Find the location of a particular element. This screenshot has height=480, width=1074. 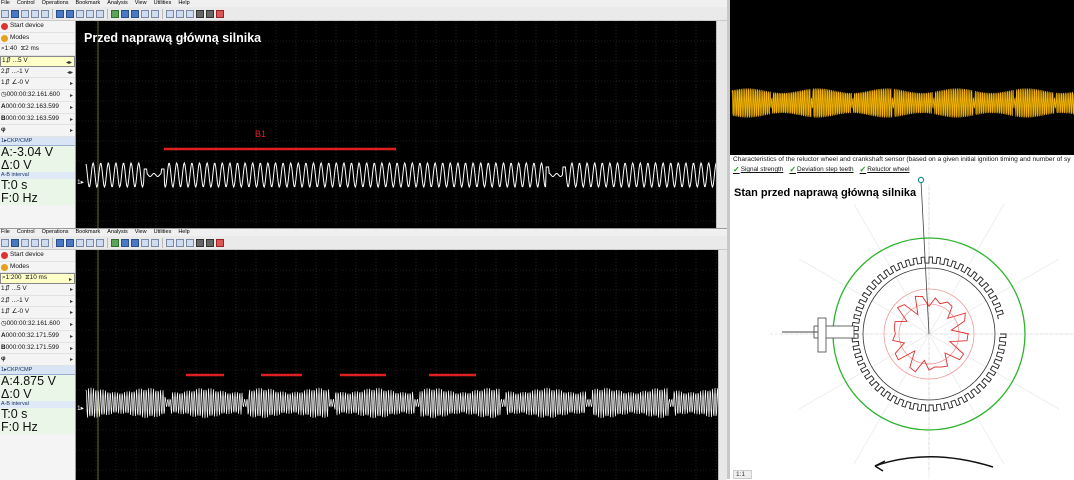

channel-arrows-icon: ◂▸ is located at coordinates (70, 73).